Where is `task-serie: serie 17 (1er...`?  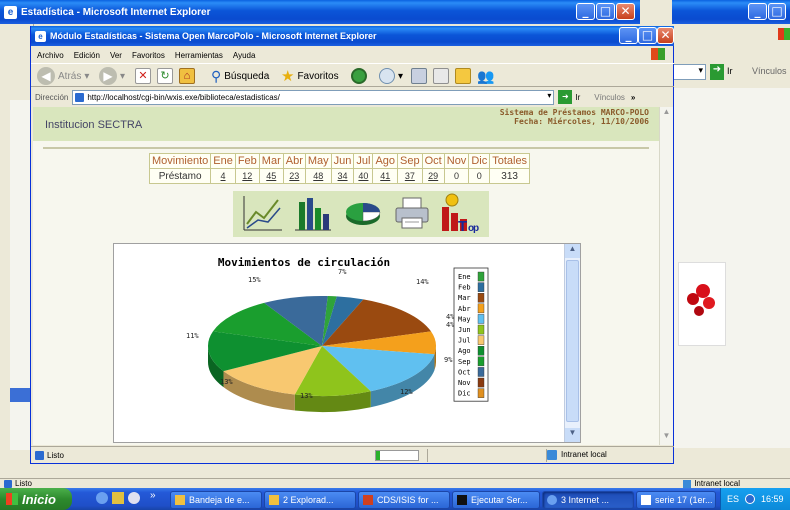 task-serie: serie 17 (1er... is located at coordinates (676, 500).